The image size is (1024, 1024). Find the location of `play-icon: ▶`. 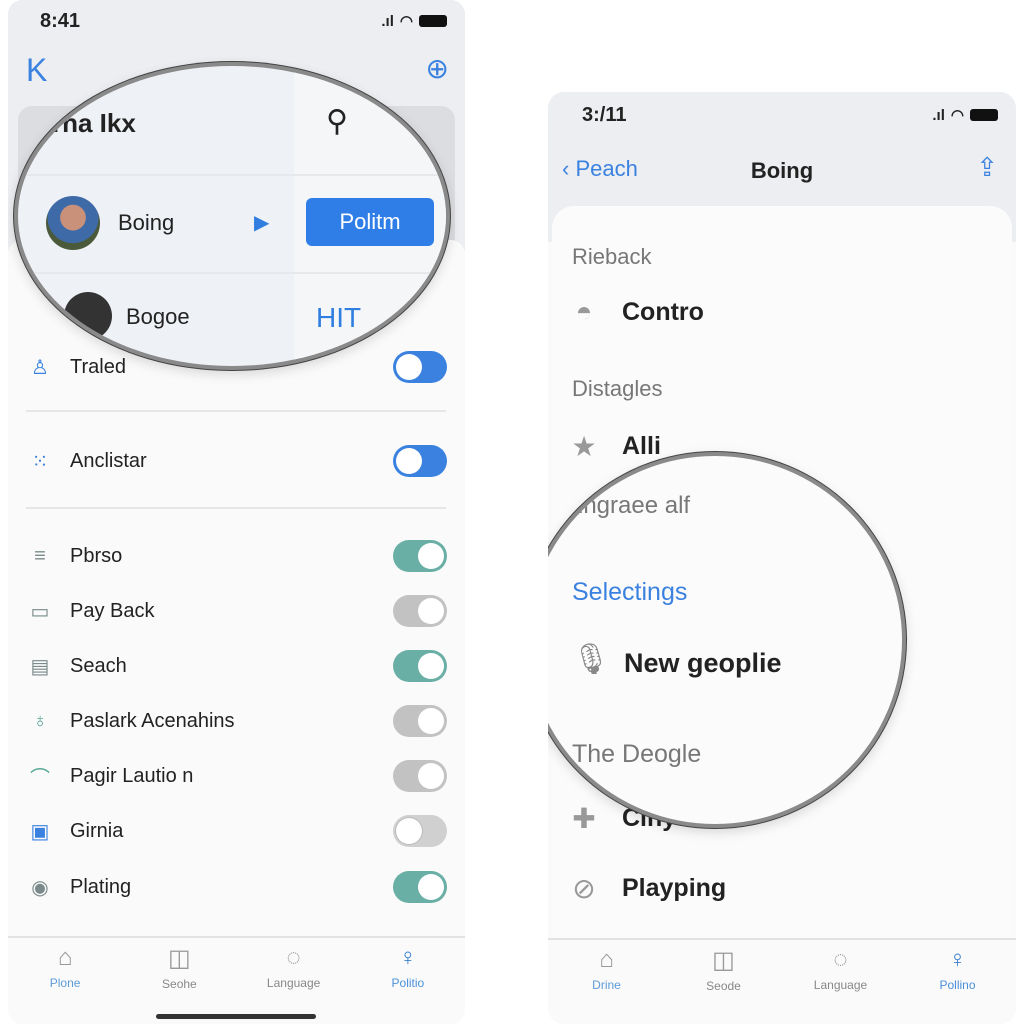

play-icon: ▶ is located at coordinates (261, 222).